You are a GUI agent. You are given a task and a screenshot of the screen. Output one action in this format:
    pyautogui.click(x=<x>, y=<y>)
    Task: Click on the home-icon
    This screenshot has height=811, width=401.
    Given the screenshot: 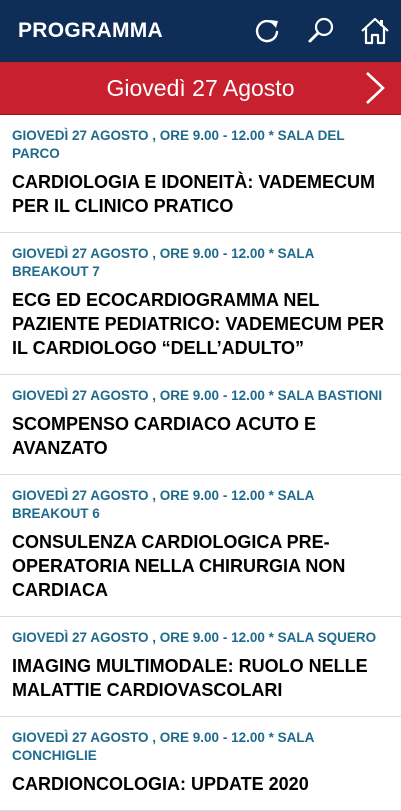 What is the action you would take?
    pyautogui.click(x=375, y=31)
    